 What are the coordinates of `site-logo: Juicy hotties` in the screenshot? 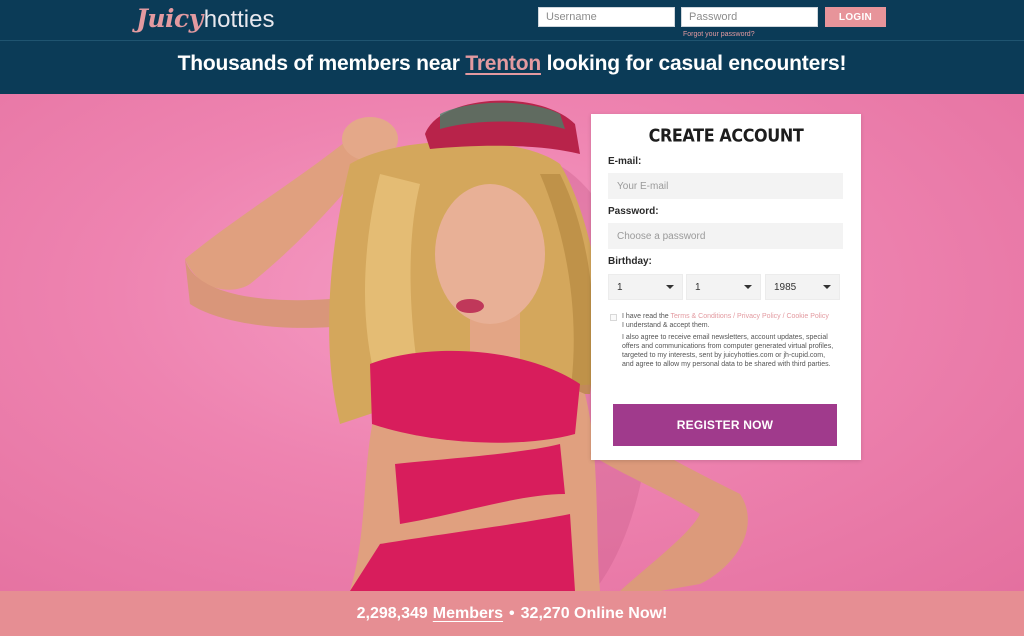 It's located at (205, 20).